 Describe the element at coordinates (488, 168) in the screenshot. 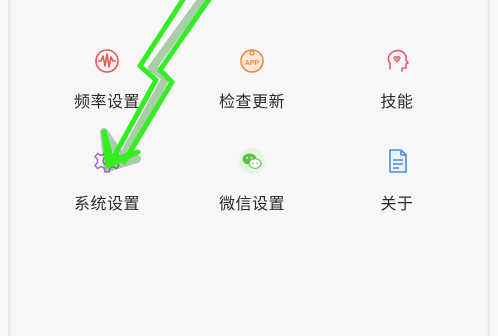

I see `panel-edge-right` at that location.